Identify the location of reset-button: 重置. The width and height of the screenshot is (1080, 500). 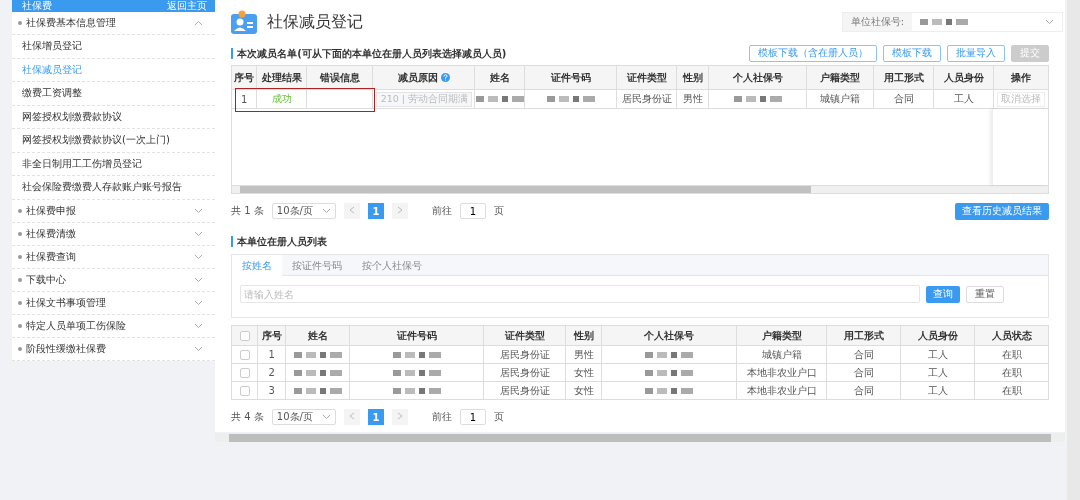
(985, 294).